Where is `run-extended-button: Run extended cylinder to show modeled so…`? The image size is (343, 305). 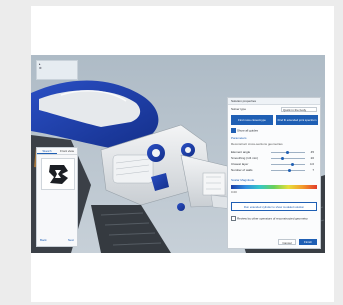 run-extended-button: Run extended cylinder to show modeled so… is located at coordinates (274, 206).